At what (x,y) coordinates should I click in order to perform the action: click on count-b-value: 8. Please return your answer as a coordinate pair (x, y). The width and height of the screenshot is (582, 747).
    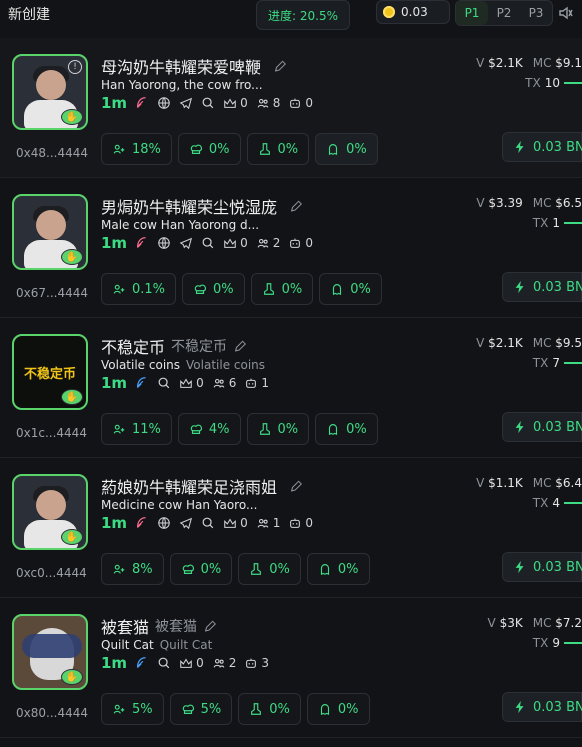
    Looking at the image, I should click on (276, 103).